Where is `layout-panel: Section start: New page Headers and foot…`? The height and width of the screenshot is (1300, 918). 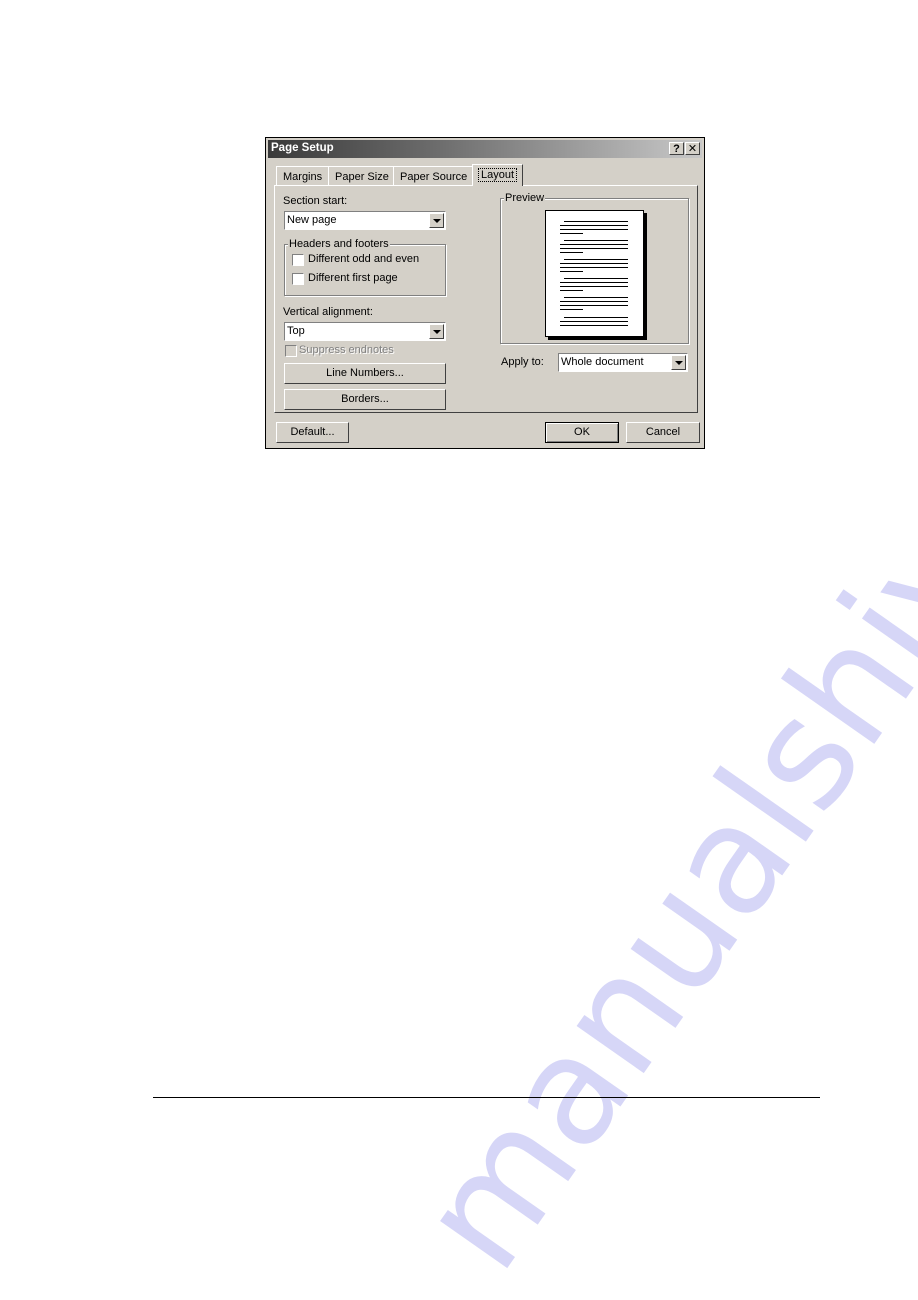 layout-panel: Section start: New page Headers and foot… is located at coordinates (486, 299).